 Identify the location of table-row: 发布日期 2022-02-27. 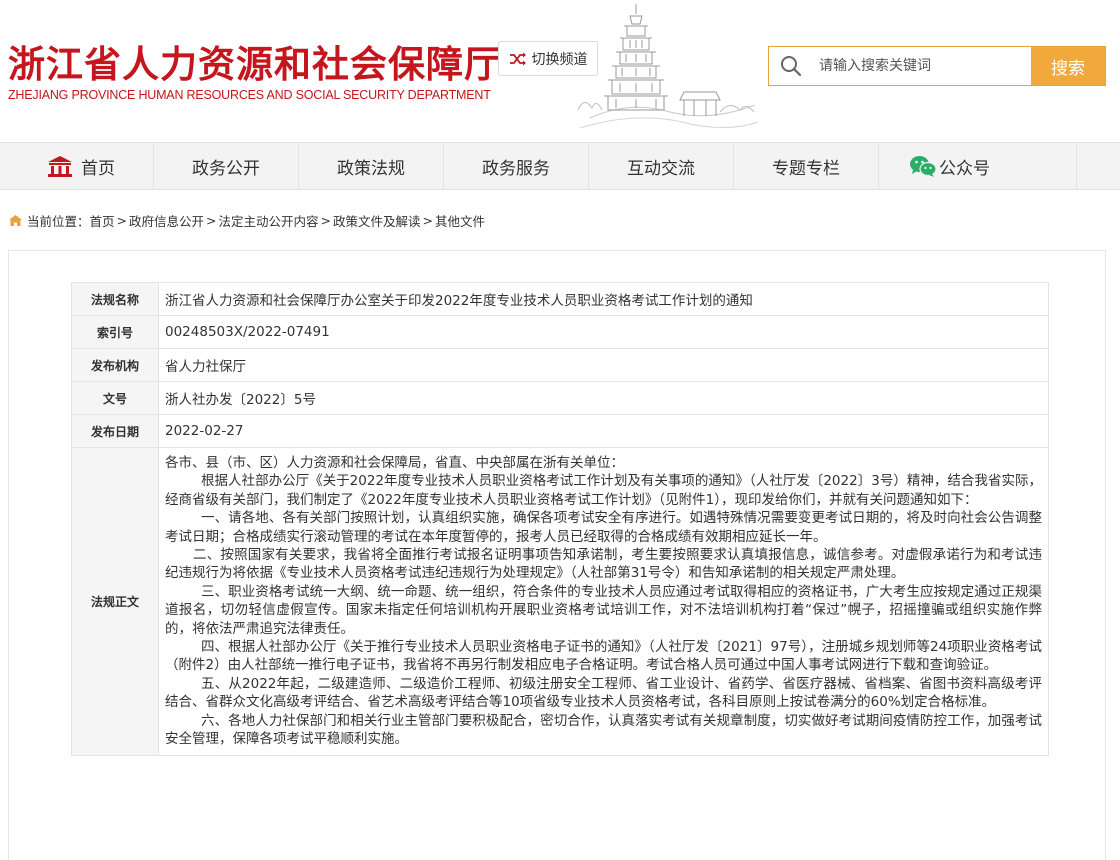
(560, 431).